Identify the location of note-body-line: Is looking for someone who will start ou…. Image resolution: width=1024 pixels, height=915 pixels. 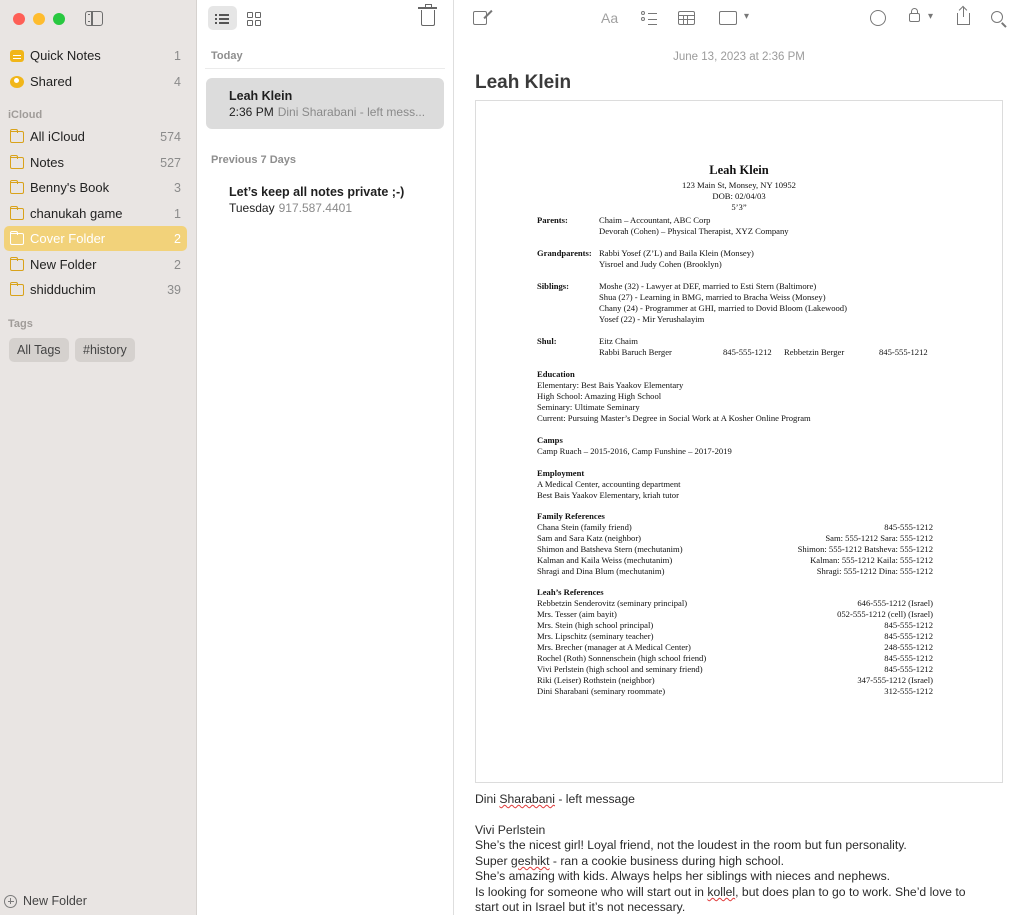
(720, 893).